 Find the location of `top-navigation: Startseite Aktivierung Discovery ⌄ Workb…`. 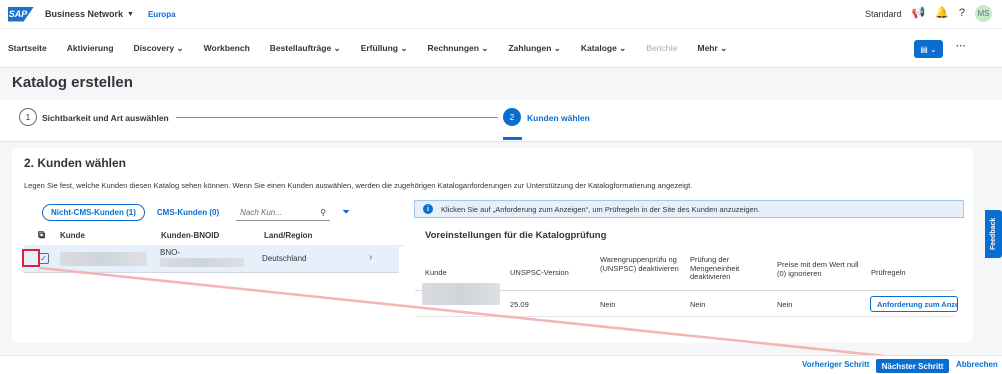

top-navigation: Startseite Aktivierung Discovery ⌄ Workb… is located at coordinates (501, 48).